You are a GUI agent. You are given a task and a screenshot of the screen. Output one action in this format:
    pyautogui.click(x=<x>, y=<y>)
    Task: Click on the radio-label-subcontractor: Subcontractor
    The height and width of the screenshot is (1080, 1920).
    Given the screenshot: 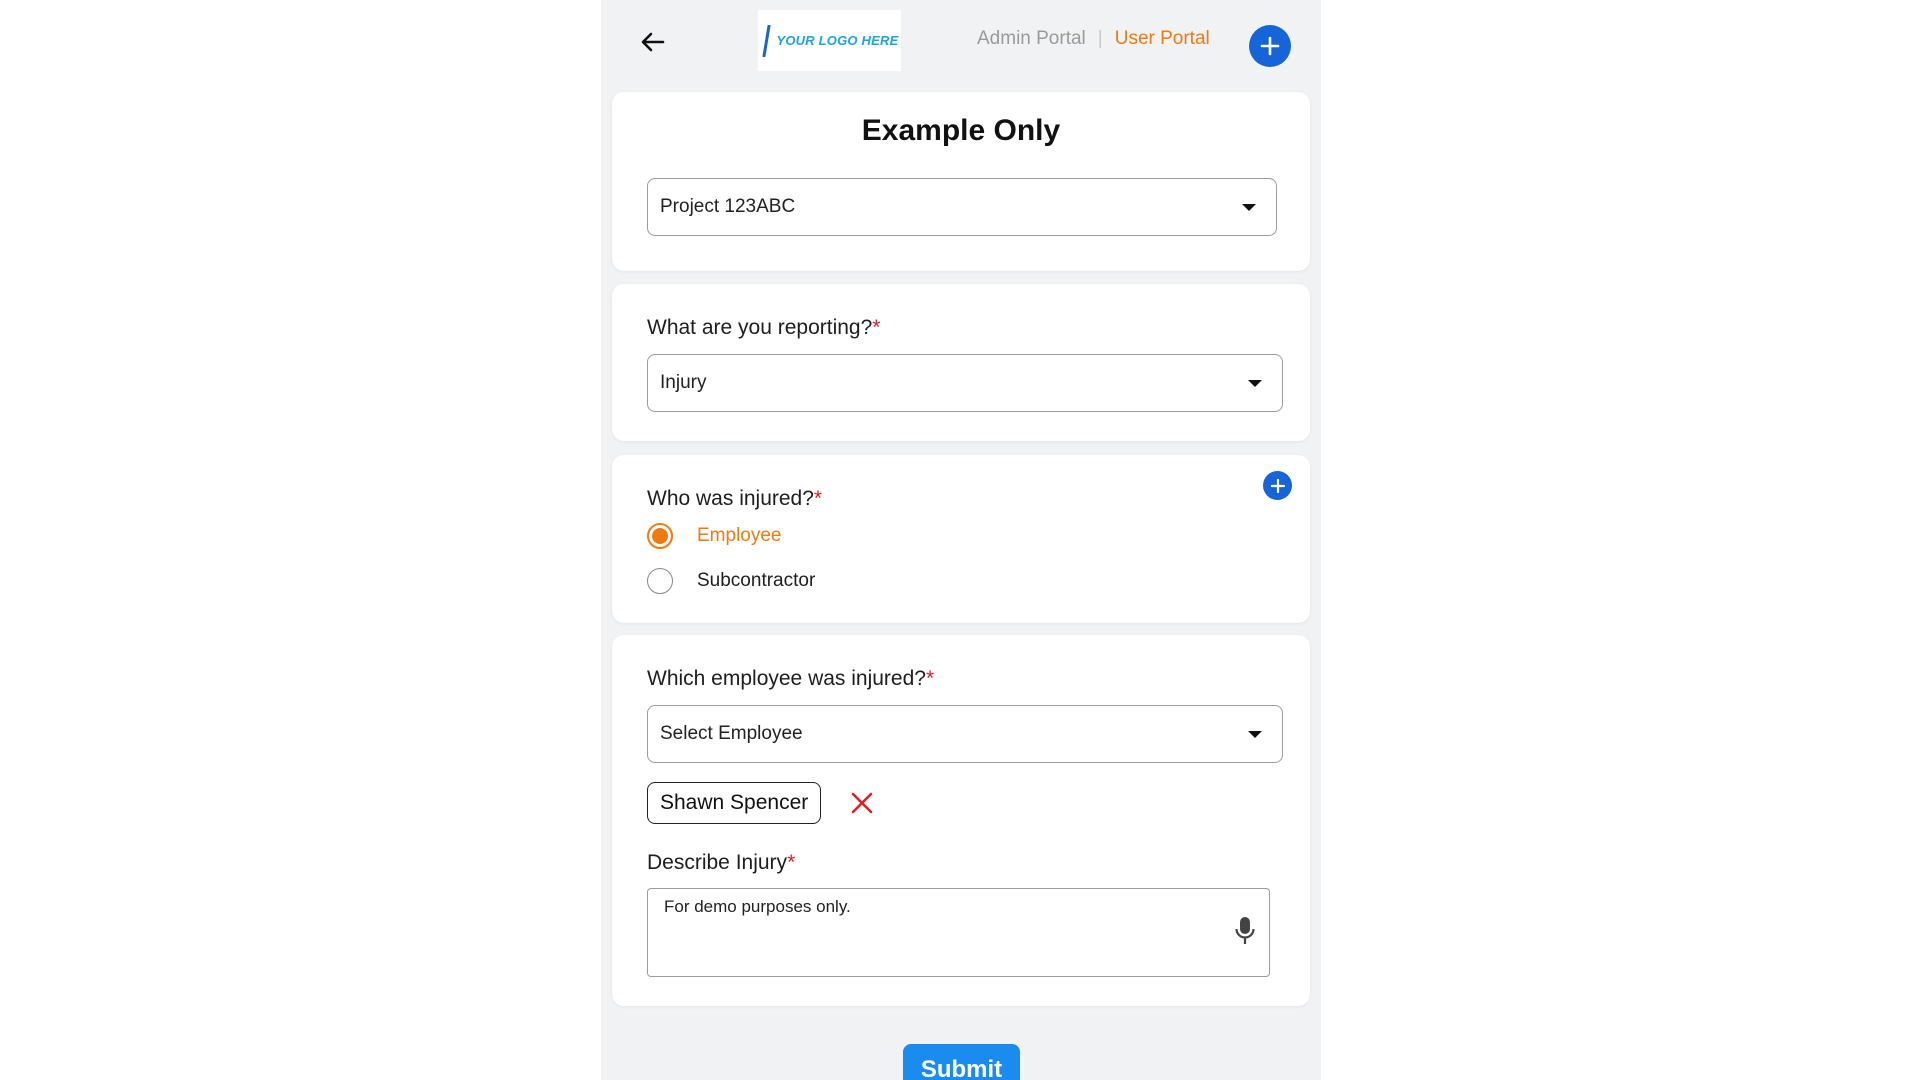 What is the action you would take?
    pyautogui.click(x=756, y=580)
    